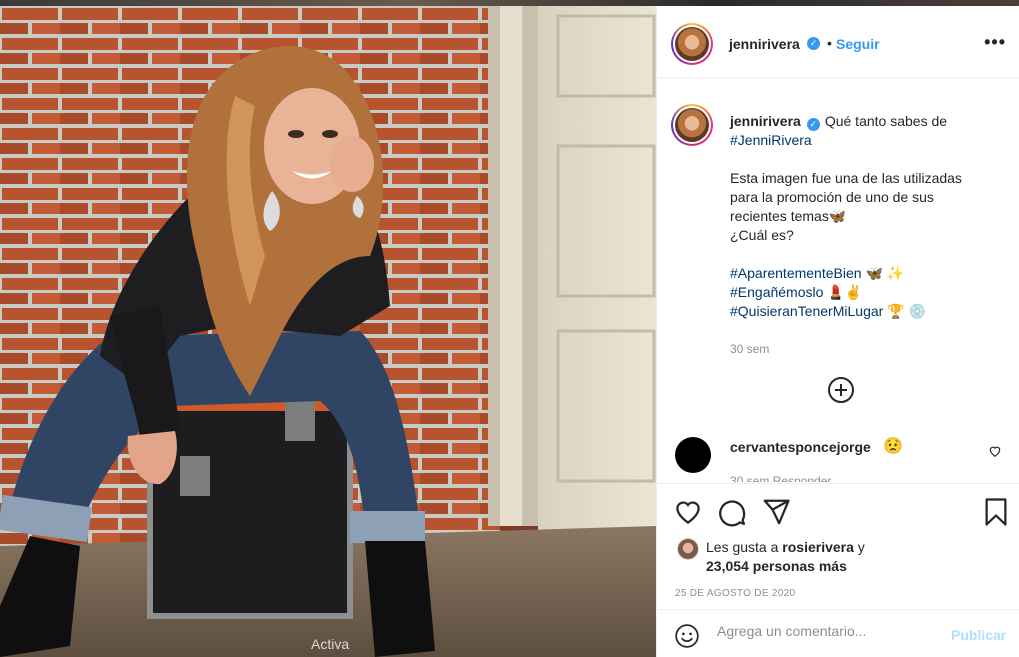  Describe the element at coordinates (692, 44) in the screenshot. I see `profile-avatar` at that location.